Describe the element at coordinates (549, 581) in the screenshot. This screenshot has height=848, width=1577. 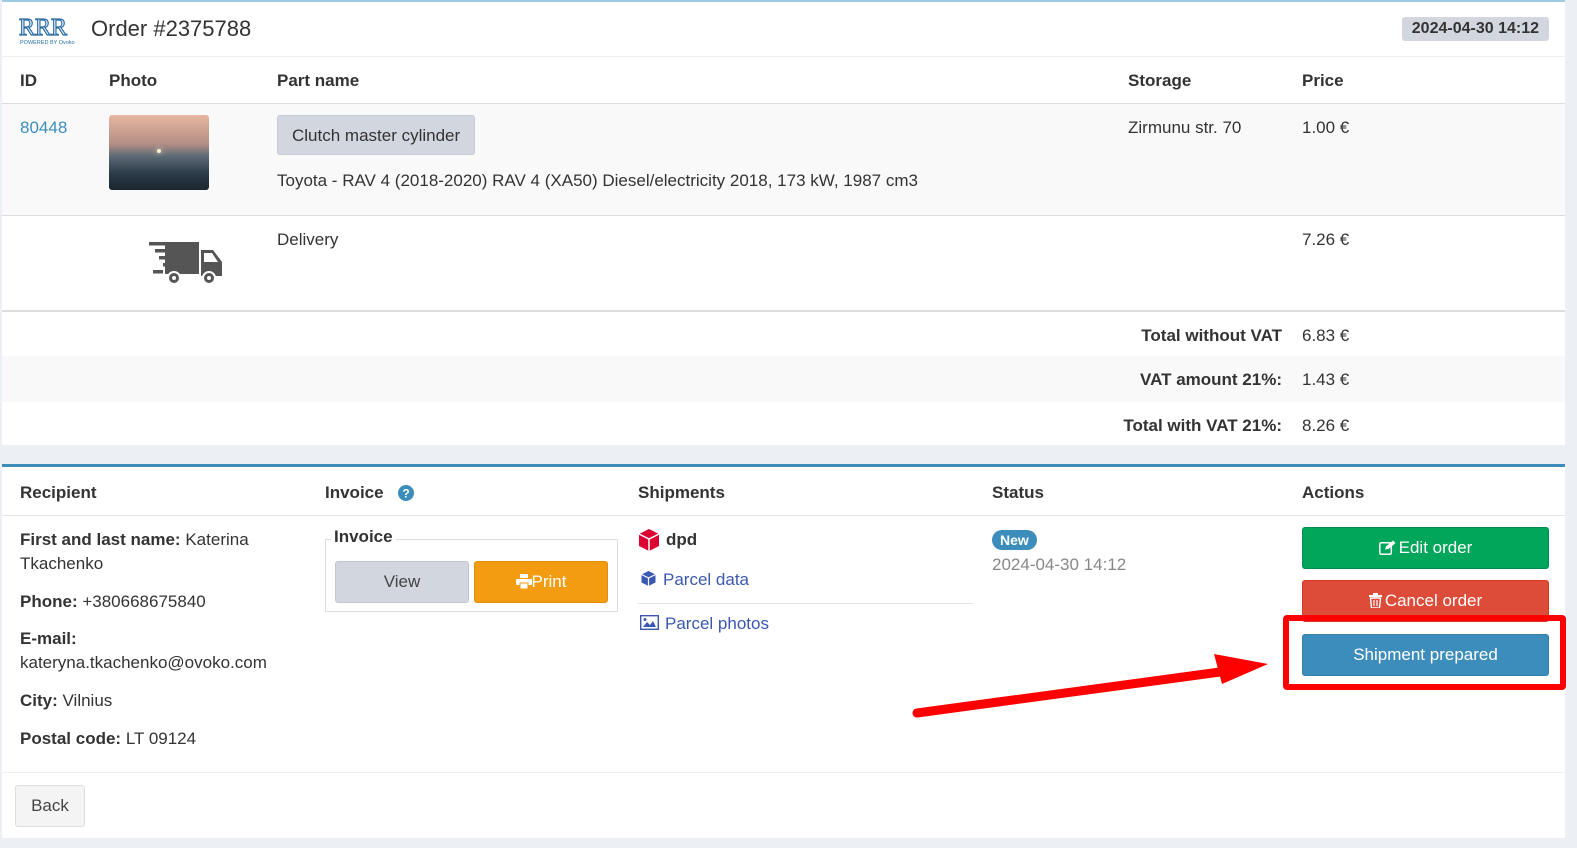
I see `print-label: Print` at that location.